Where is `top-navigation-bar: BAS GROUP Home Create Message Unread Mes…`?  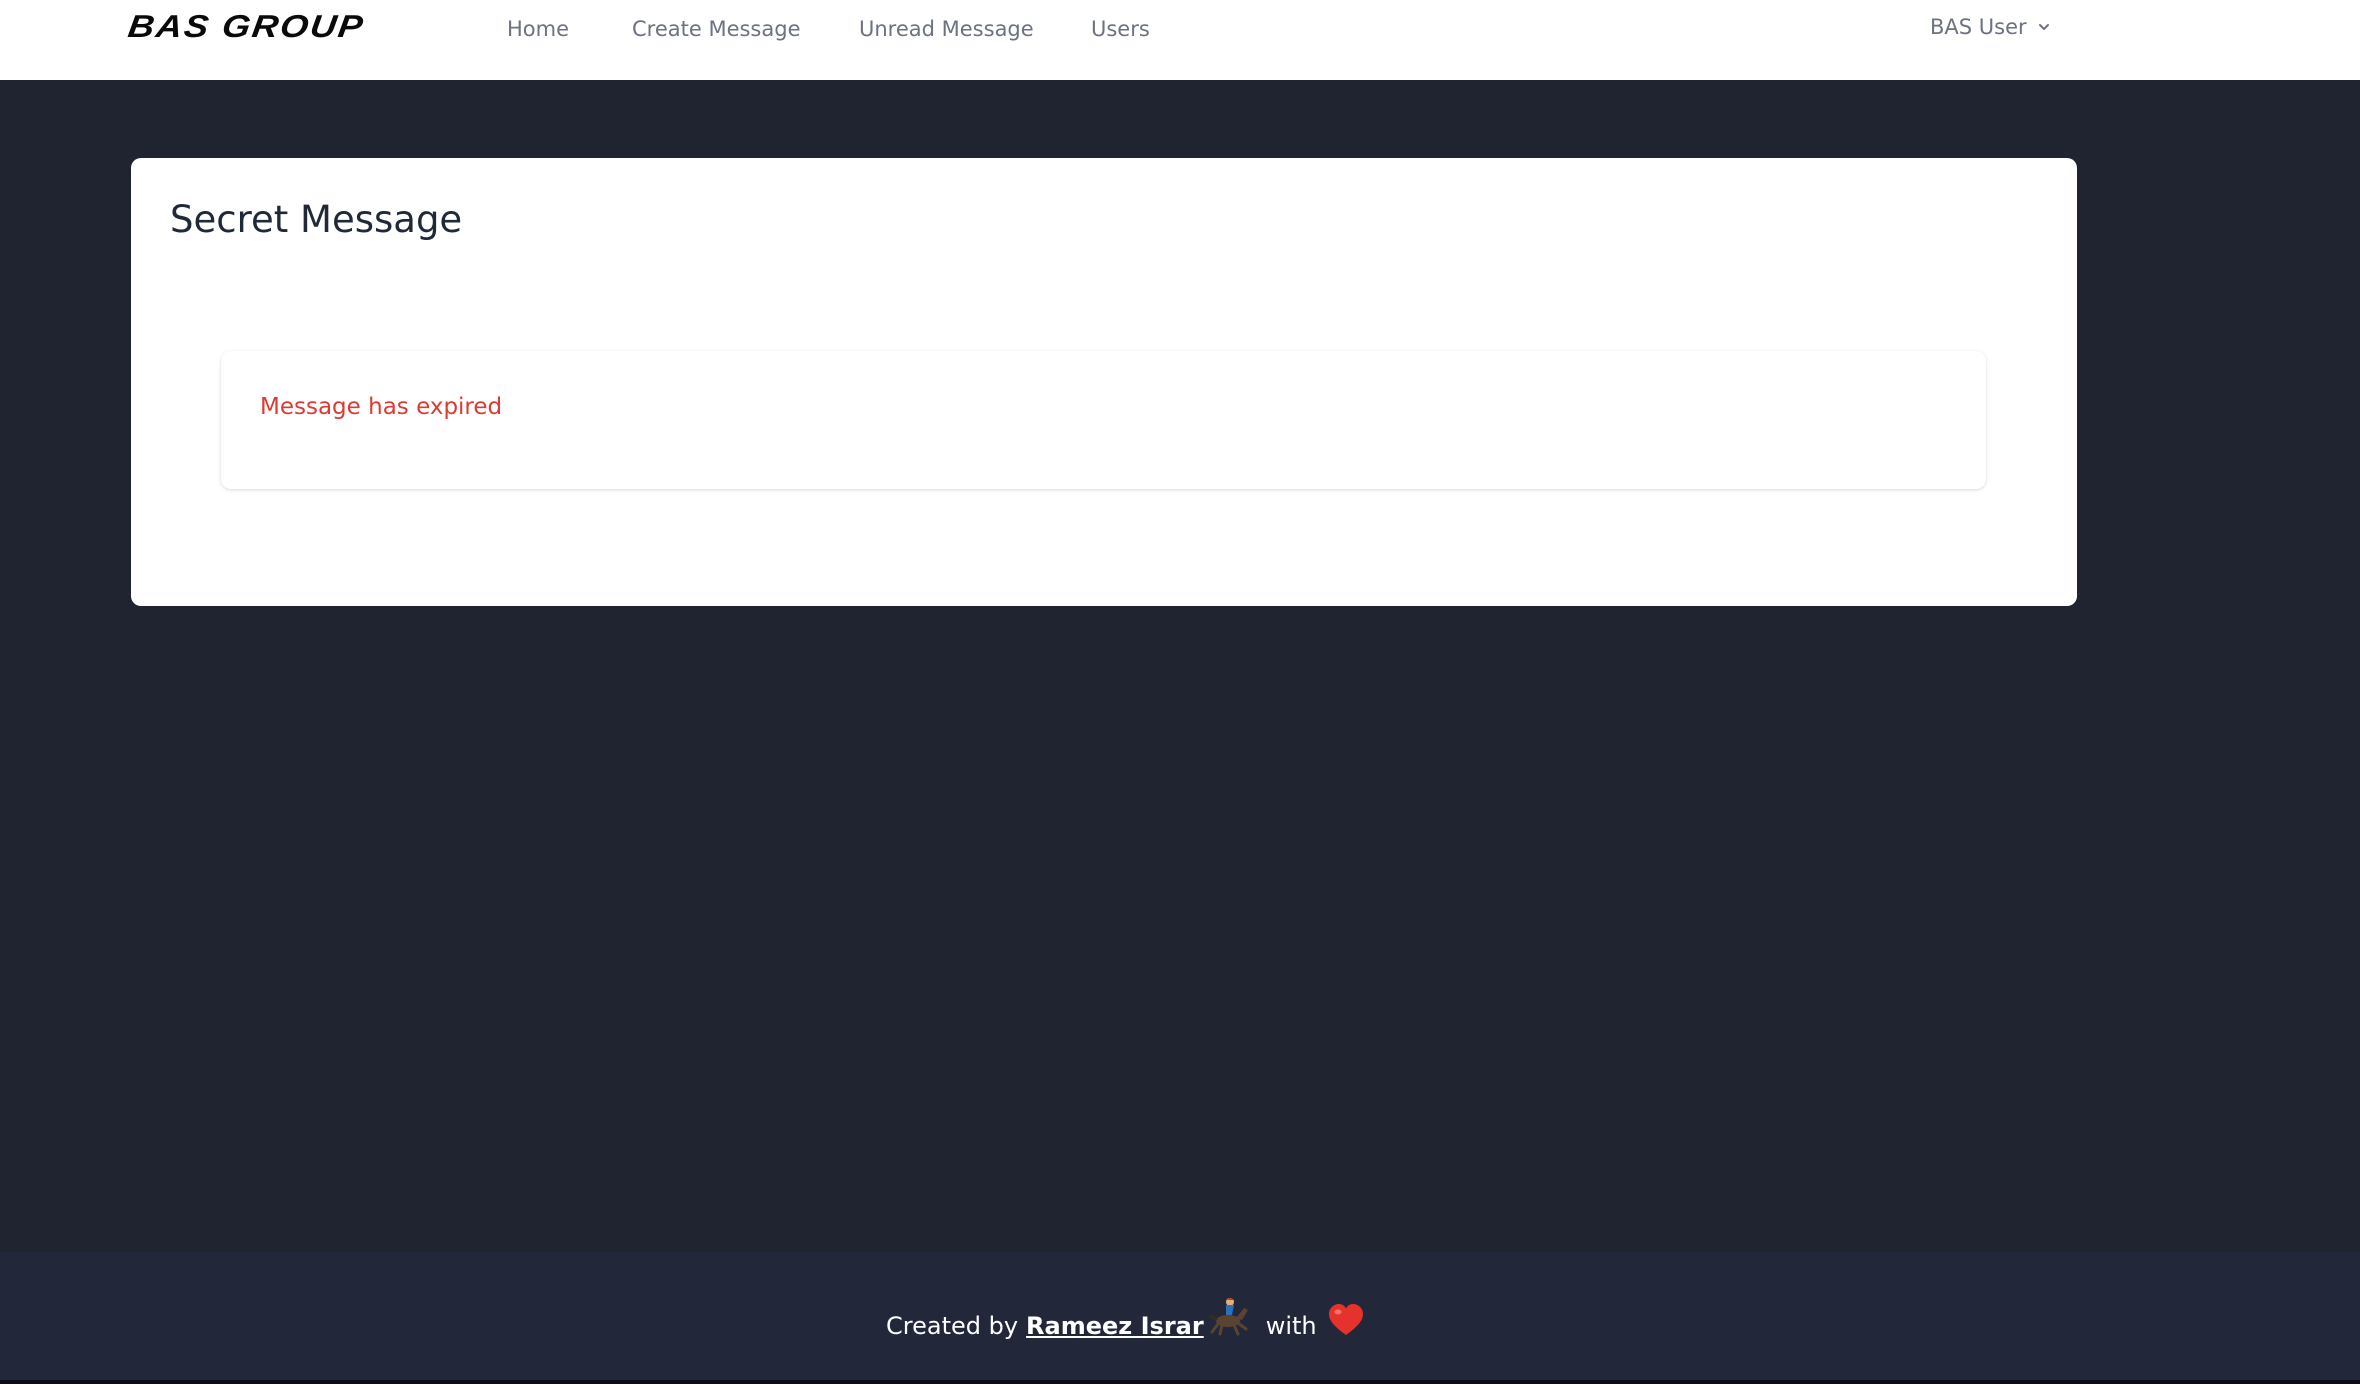 top-navigation-bar: BAS GROUP Home Create Message Unread Mes… is located at coordinates (1180, 40).